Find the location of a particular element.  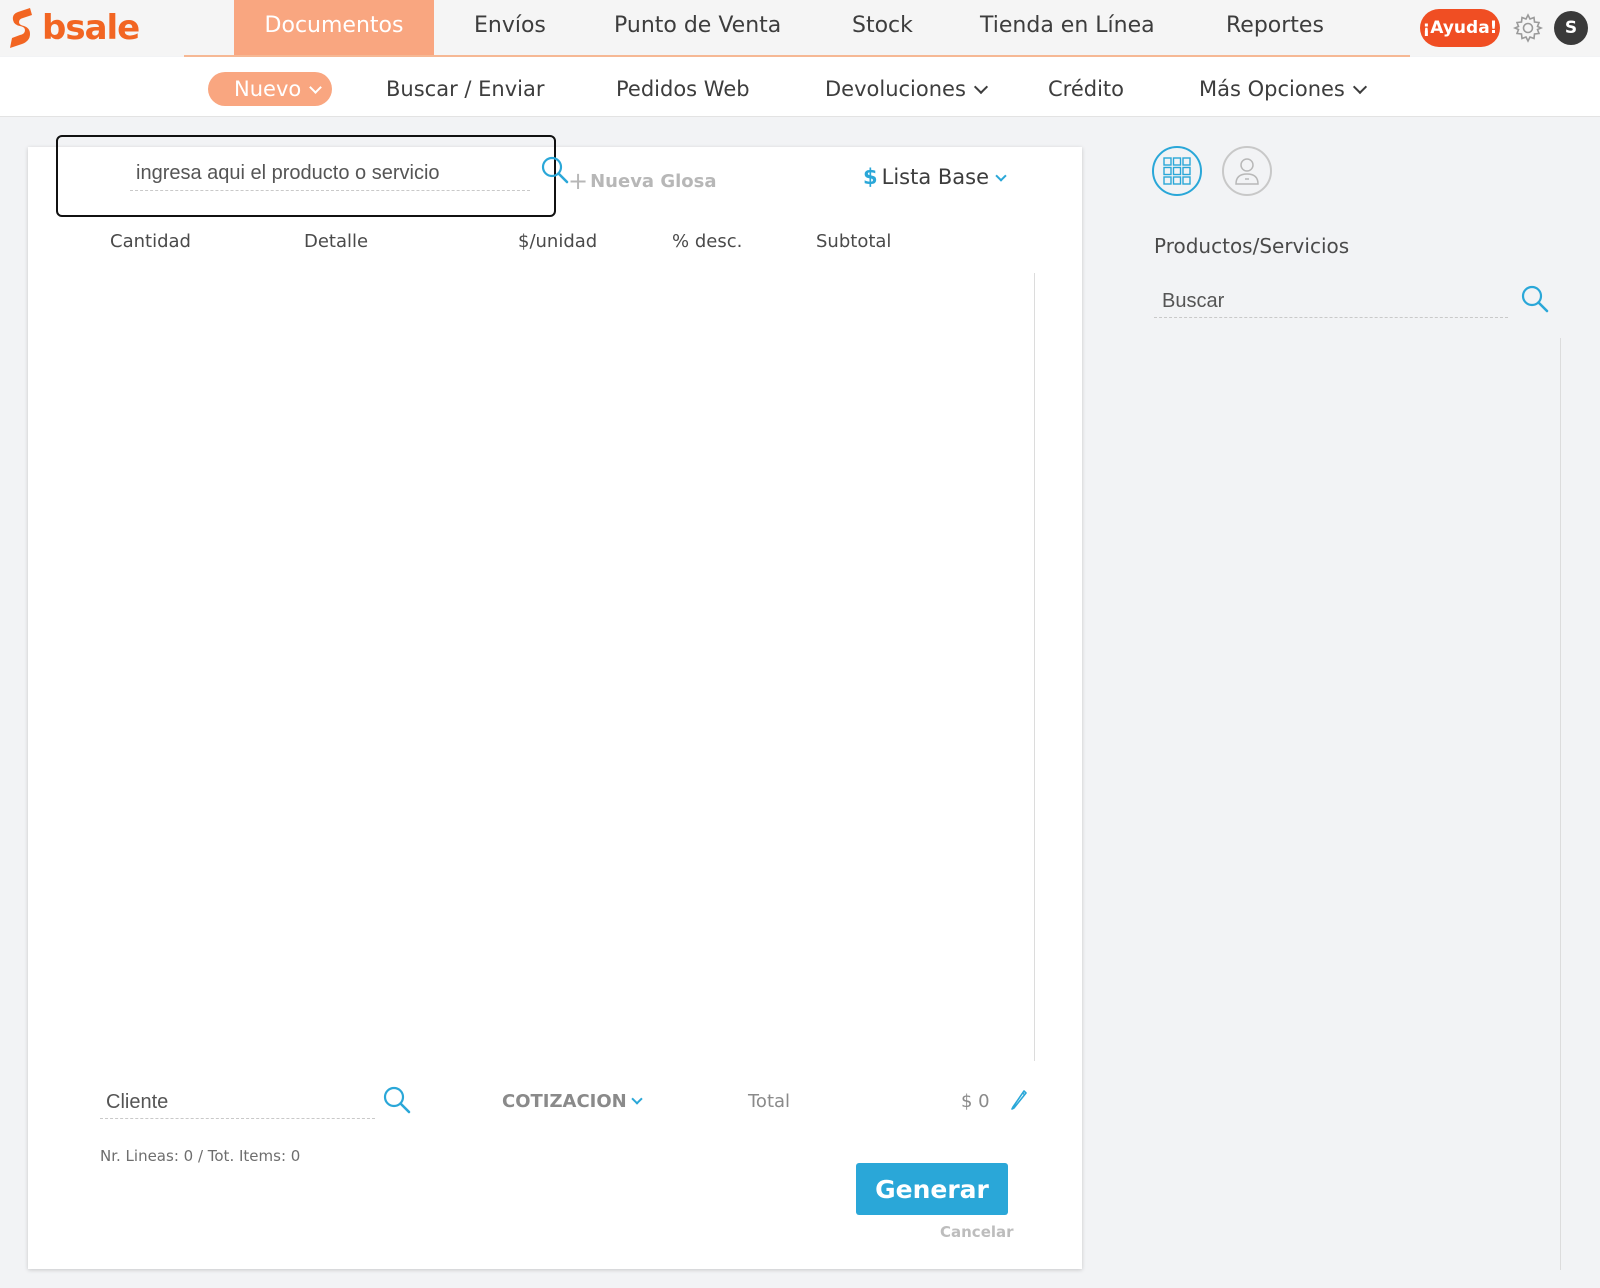

client-view-button is located at coordinates (1247, 171).